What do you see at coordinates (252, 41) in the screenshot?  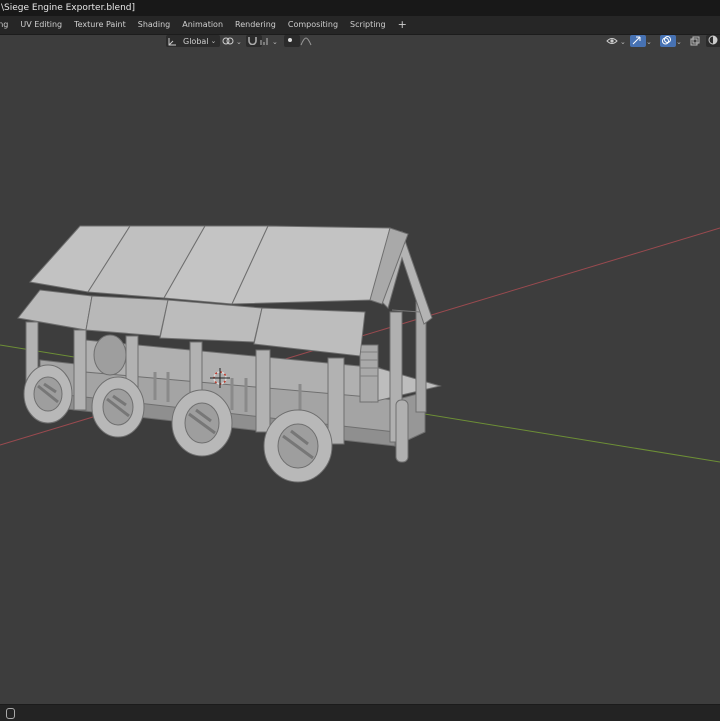 I see `snap-magnet-icon` at bounding box center [252, 41].